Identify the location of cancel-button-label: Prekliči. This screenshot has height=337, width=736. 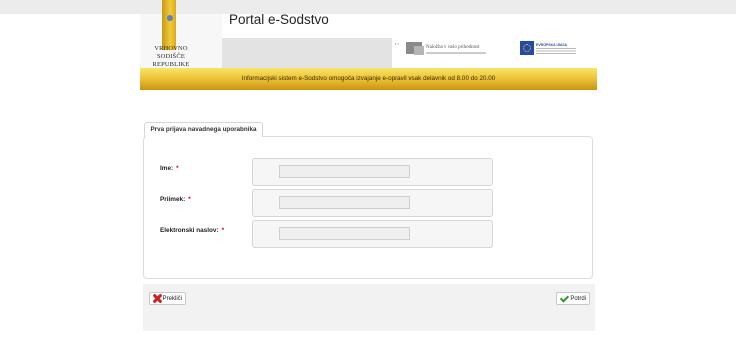
(172, 298).